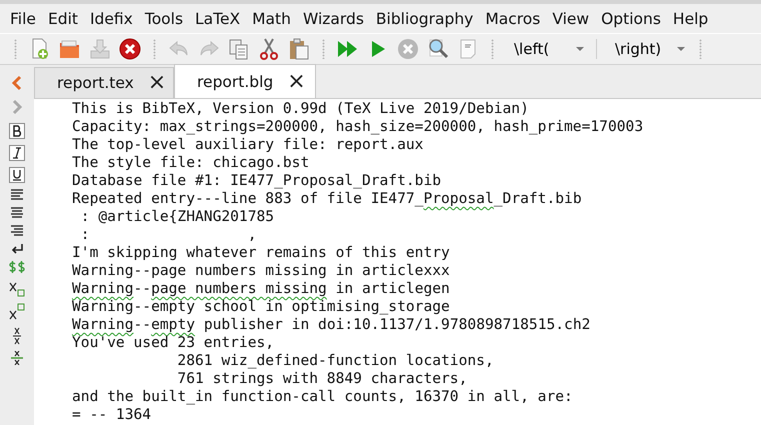  I want to click on menu-item: Bibliography, so click(425, 19).